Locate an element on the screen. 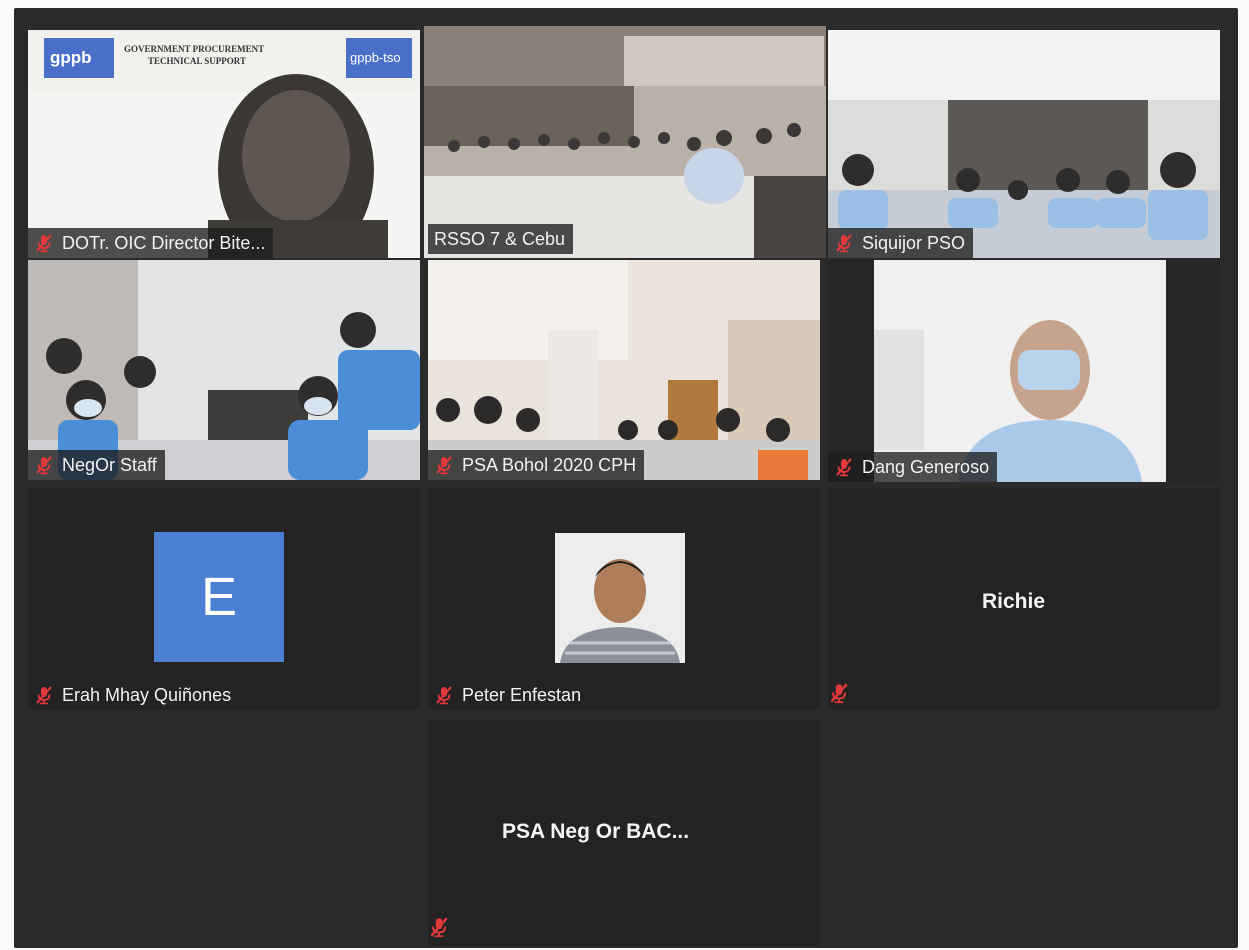  participant-name: Erah Mhay Quiñones is located at coordinates (147, 694).